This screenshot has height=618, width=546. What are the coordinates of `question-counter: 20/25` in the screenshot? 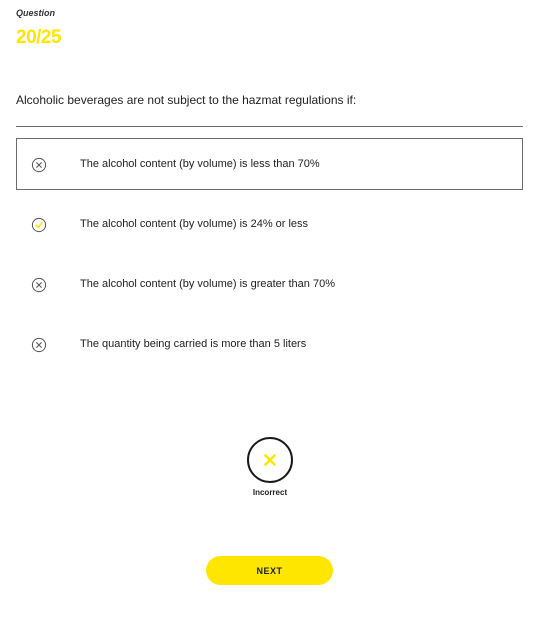 It's located at (39, 37).